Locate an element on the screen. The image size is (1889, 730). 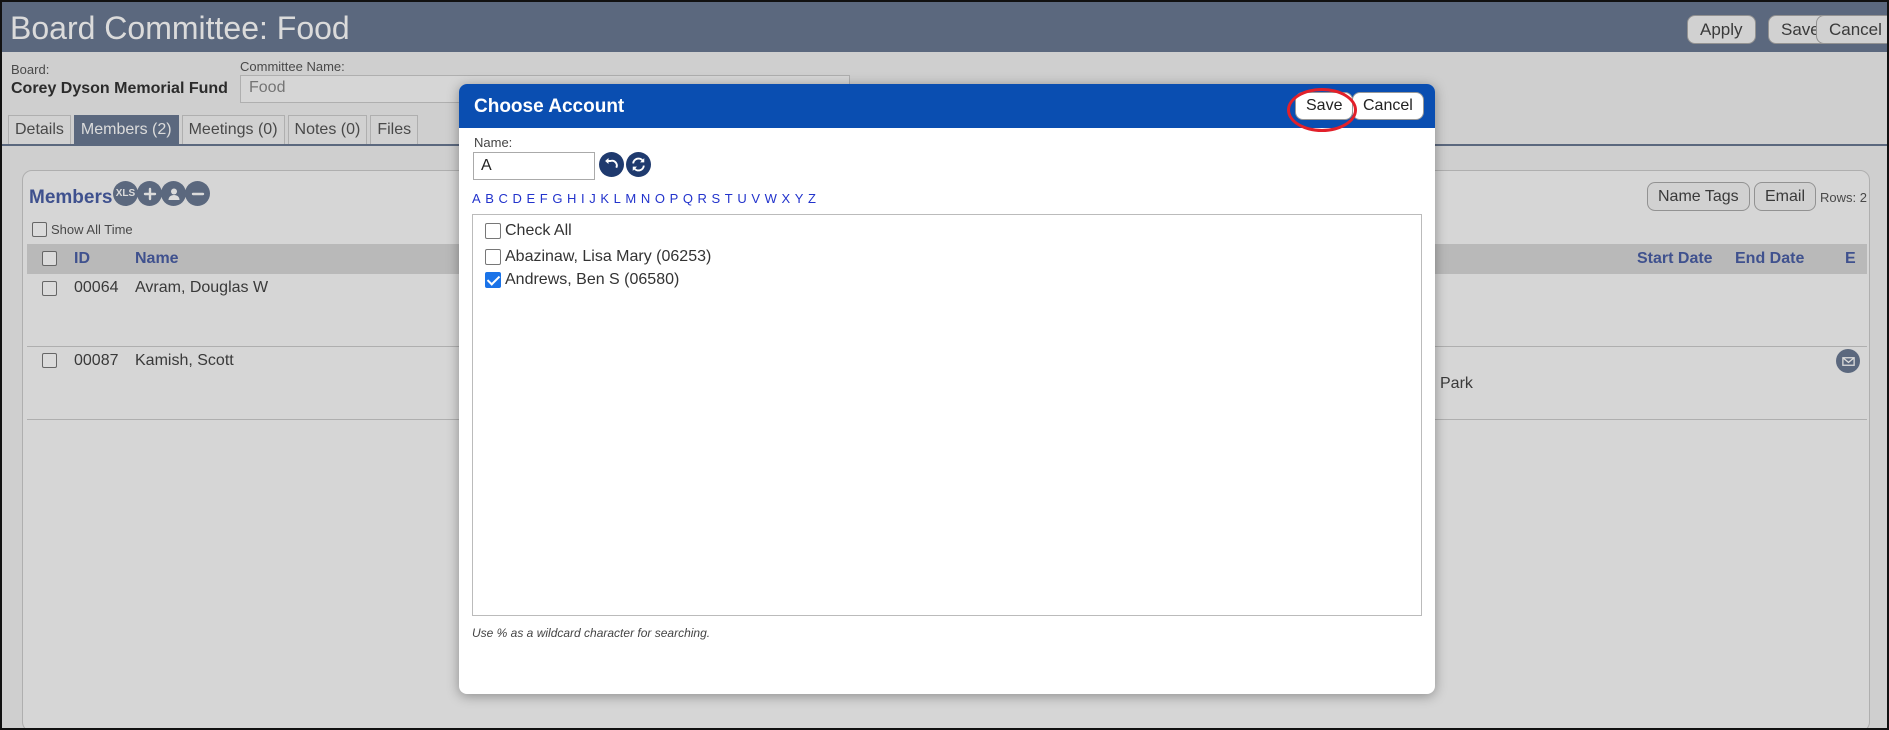
letter-filter-link: B is located at coordinates (489, 198).